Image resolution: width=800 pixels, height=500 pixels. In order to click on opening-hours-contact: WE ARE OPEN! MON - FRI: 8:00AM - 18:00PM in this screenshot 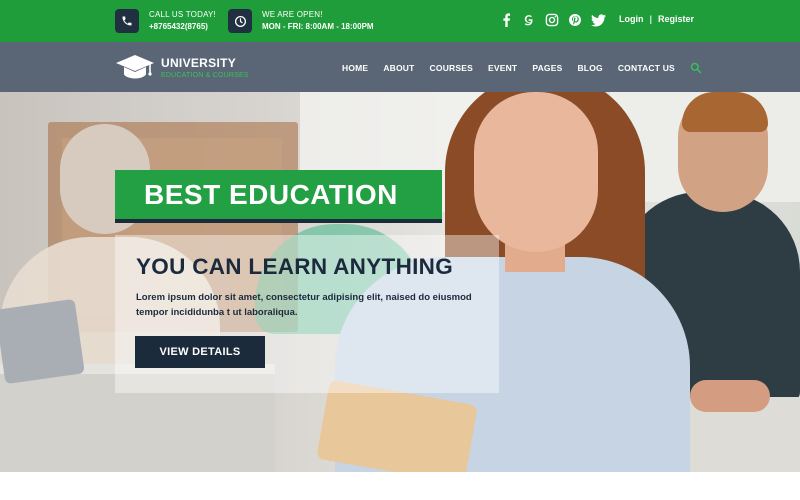, I will do `click(301, 21)`.